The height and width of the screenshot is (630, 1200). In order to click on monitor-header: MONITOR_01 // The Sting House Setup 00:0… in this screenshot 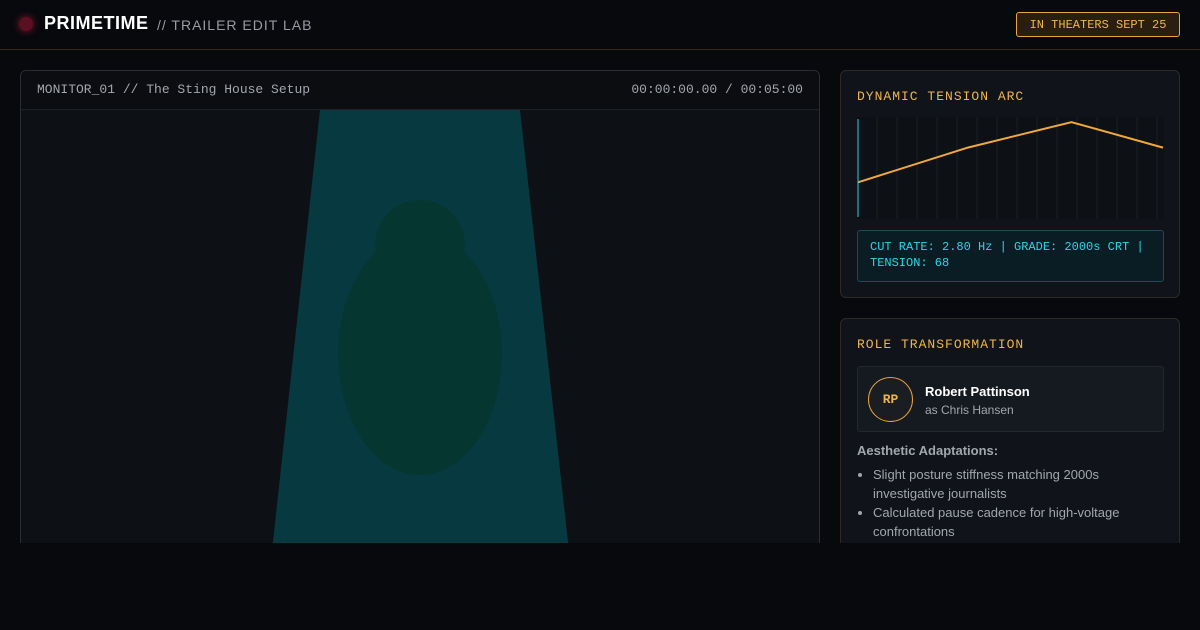, I will do `click(420, 90)`.